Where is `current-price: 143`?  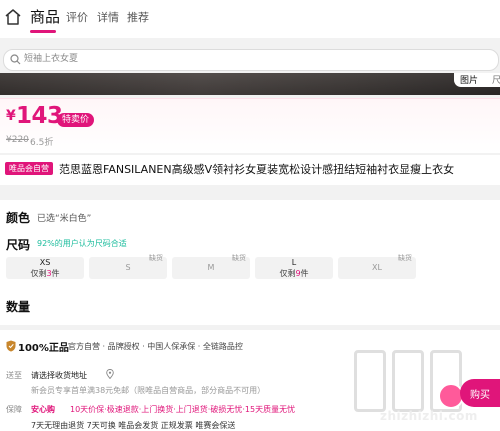 current-price: 143 is located at coordinates (39, 116).